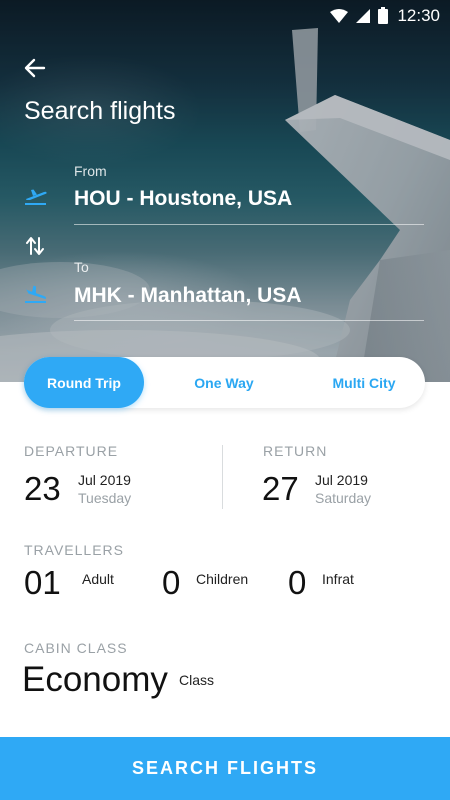  I want to click on from-underline, so click(249, 224).